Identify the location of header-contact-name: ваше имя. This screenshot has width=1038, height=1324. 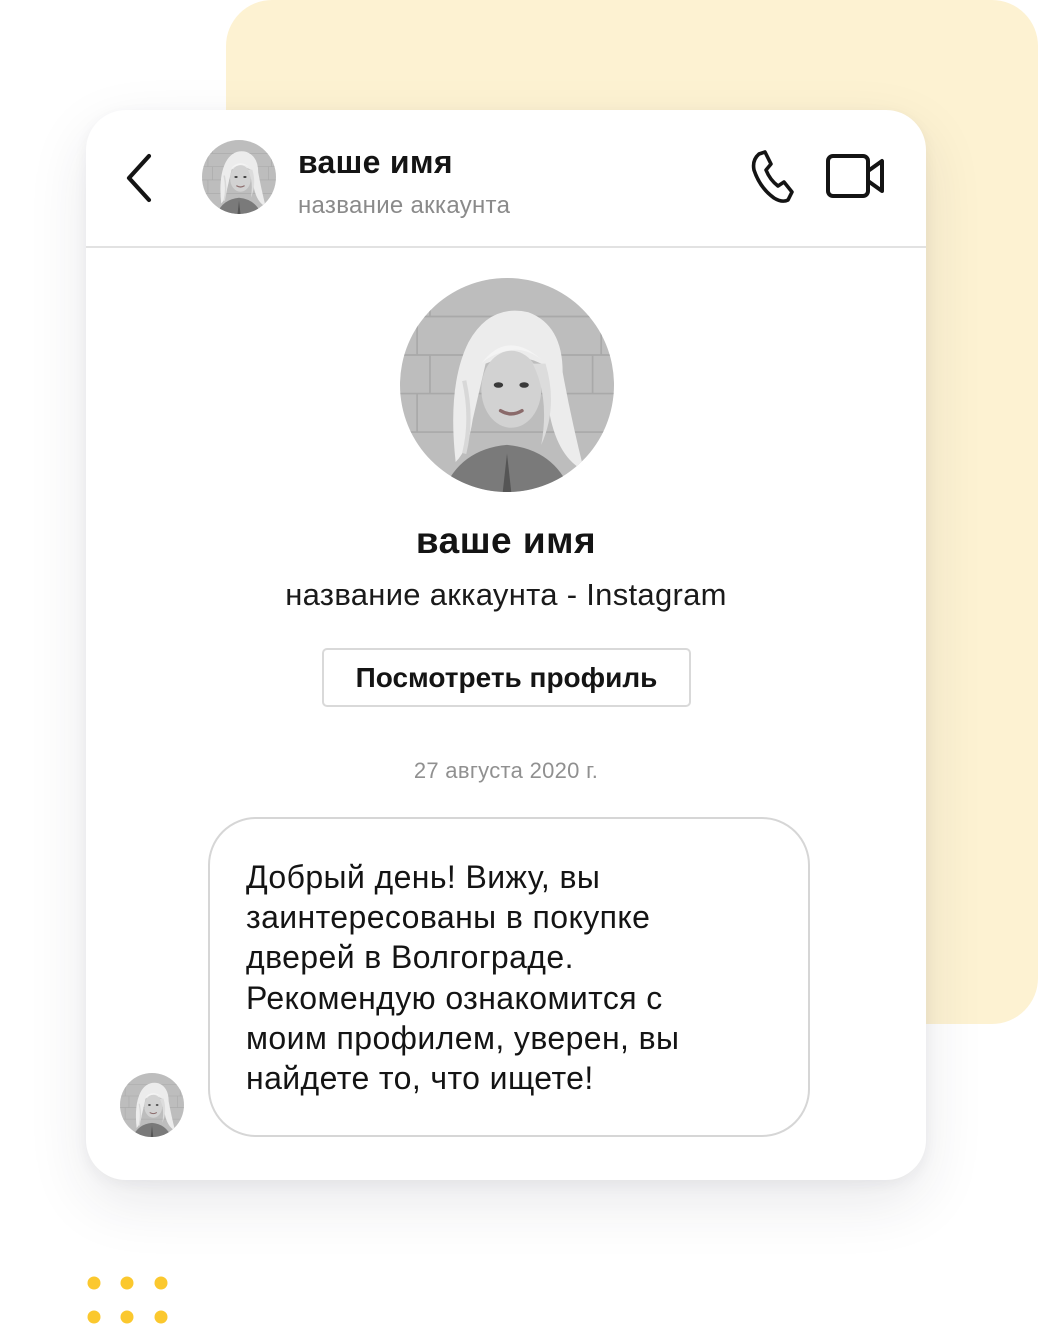
(375, 162).